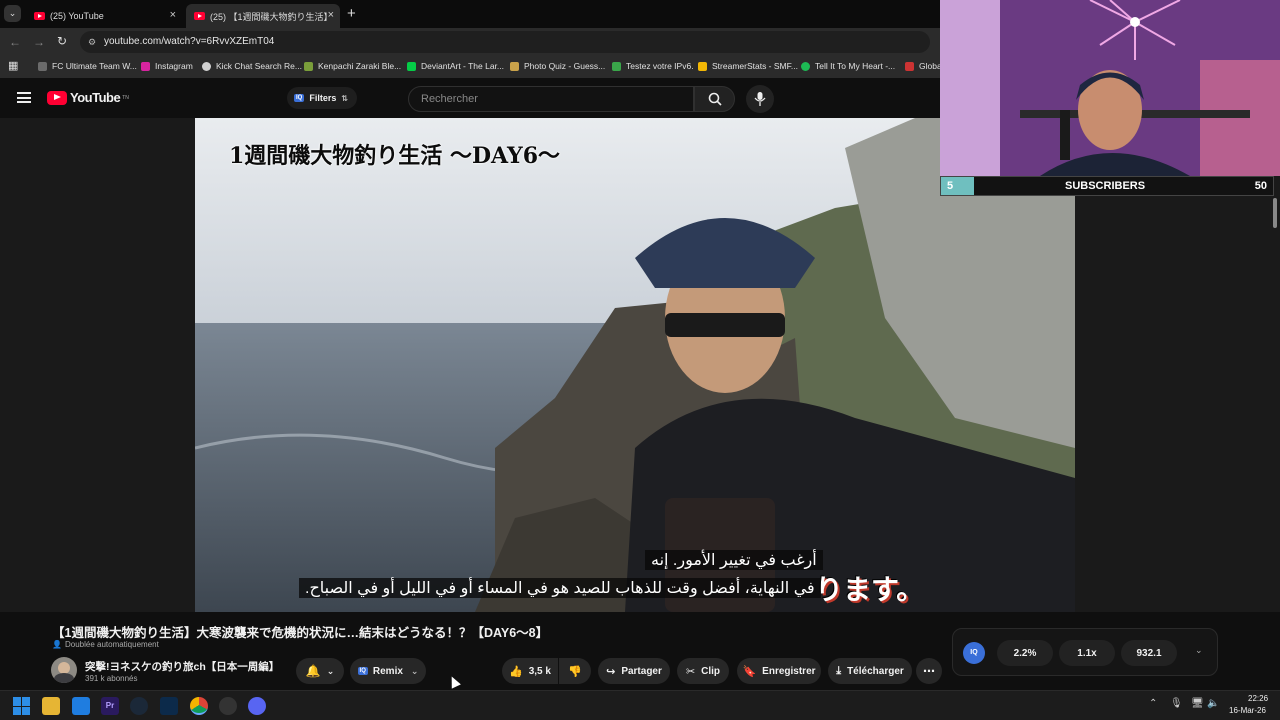 This screenshot has height=720, width=1280. What do you see at coordinates (24, 97) in the screenshot?
I see `menu-icon` at bounding box center [24, 97].